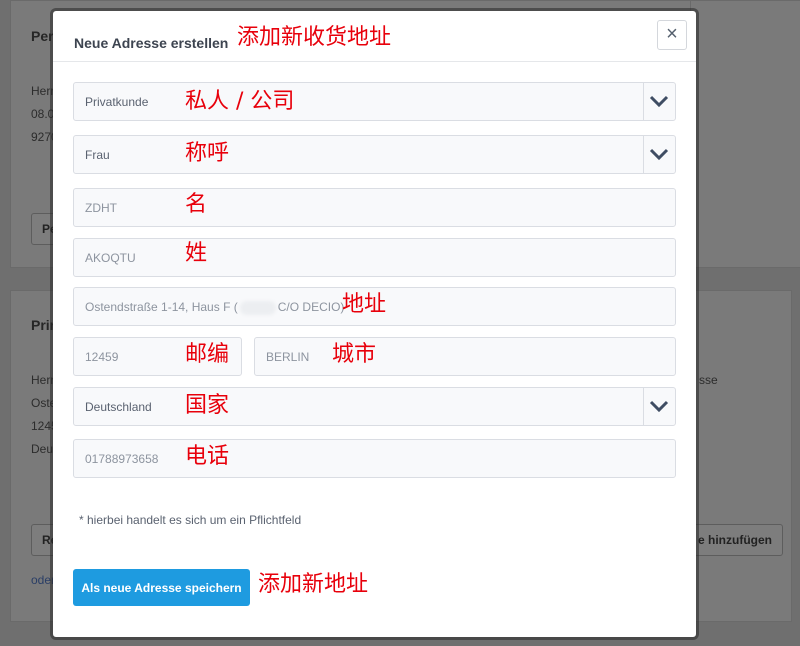 The width and height of the screenshot is (800, 646). What do you see at coordinates (314, 37) in the screenshot?
I see `title-annotation: 添加新收货地址` at bounding box center [314, 37].